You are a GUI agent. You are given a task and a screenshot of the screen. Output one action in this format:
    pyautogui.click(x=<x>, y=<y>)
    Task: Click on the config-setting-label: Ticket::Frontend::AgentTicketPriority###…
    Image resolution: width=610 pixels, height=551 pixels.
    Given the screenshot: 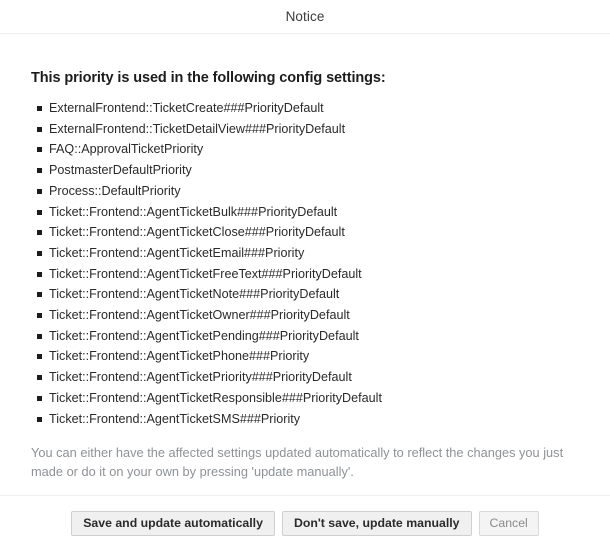 What is the action you would take?
    pyautogui.click(x=200, y=377)
    